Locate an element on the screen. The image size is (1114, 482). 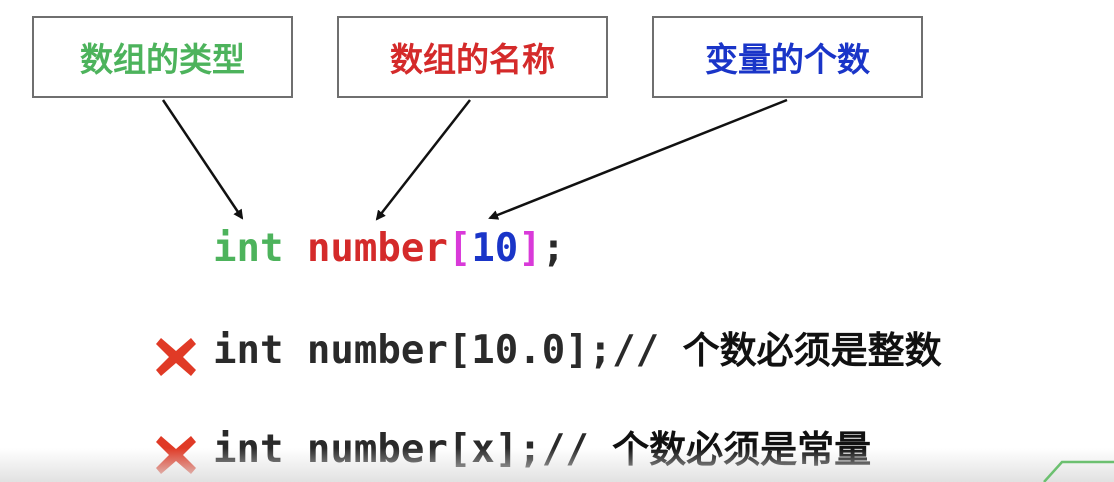
code-size-literal: 10 is located at coordinates (495, 248).